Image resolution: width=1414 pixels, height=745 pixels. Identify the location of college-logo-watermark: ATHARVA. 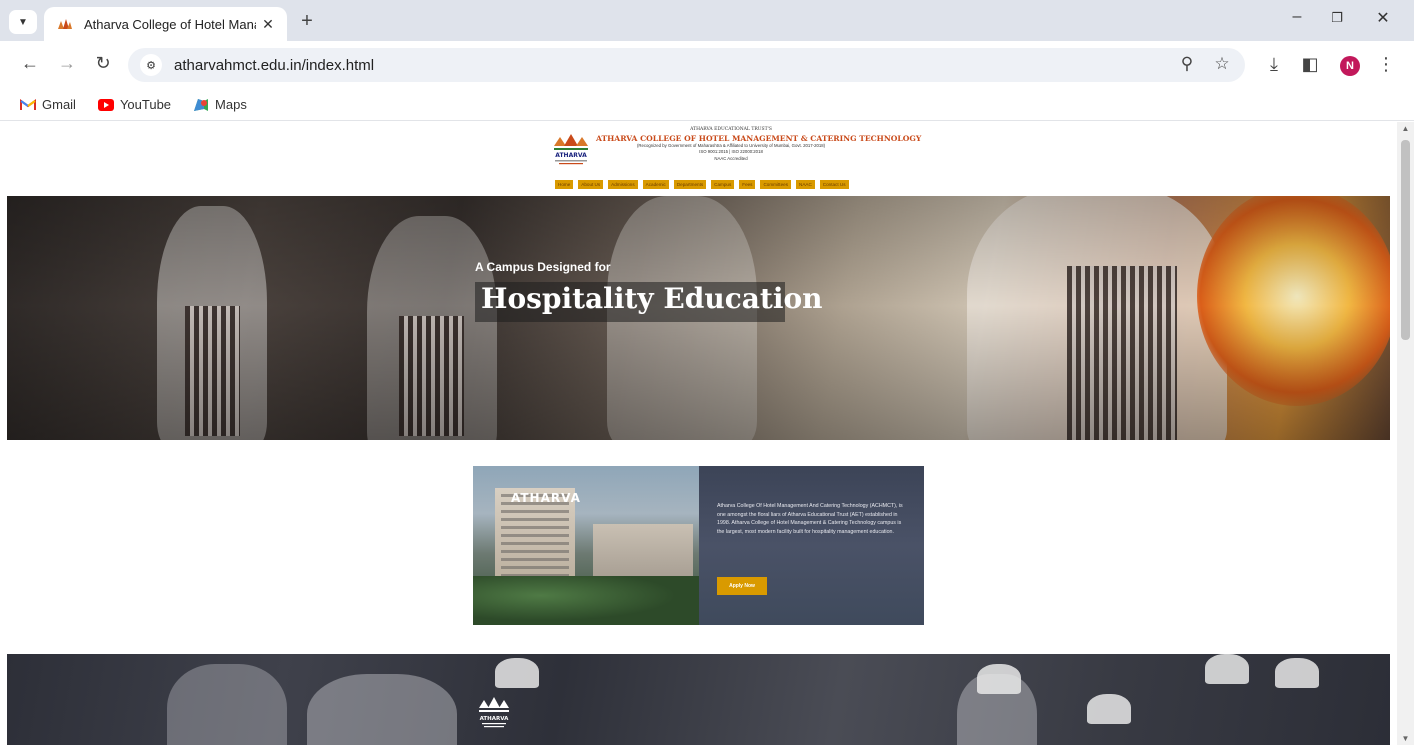
(494, 715).